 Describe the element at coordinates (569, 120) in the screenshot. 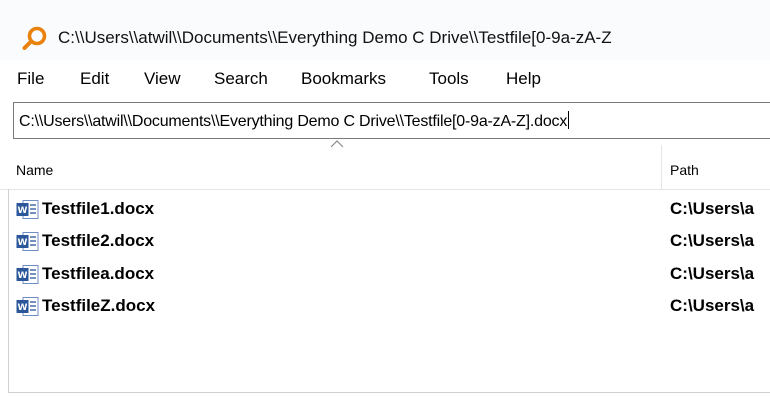

I see `text-caret` at that location.